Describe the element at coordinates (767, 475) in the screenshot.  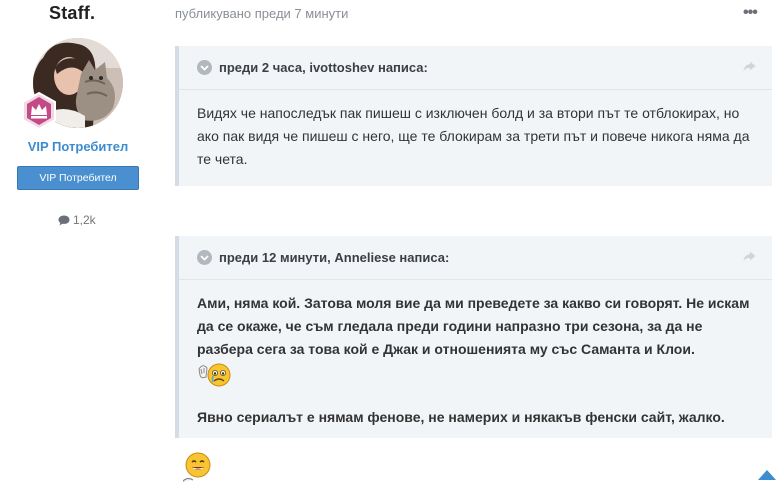
I see `scroll-to-top-icon` at that location.